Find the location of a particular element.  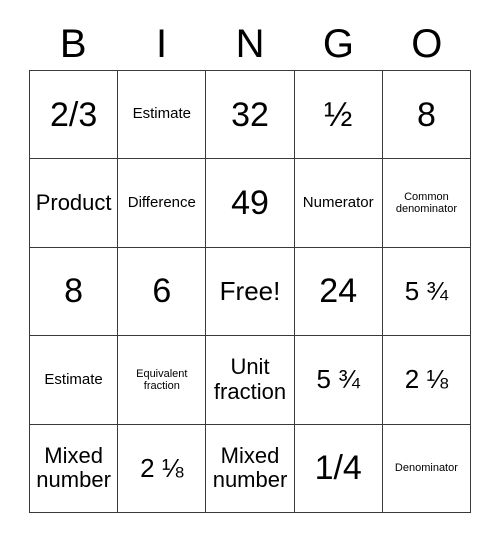

bingo-cell-g4: 5 ¾ is located at coordinates (338, 380).